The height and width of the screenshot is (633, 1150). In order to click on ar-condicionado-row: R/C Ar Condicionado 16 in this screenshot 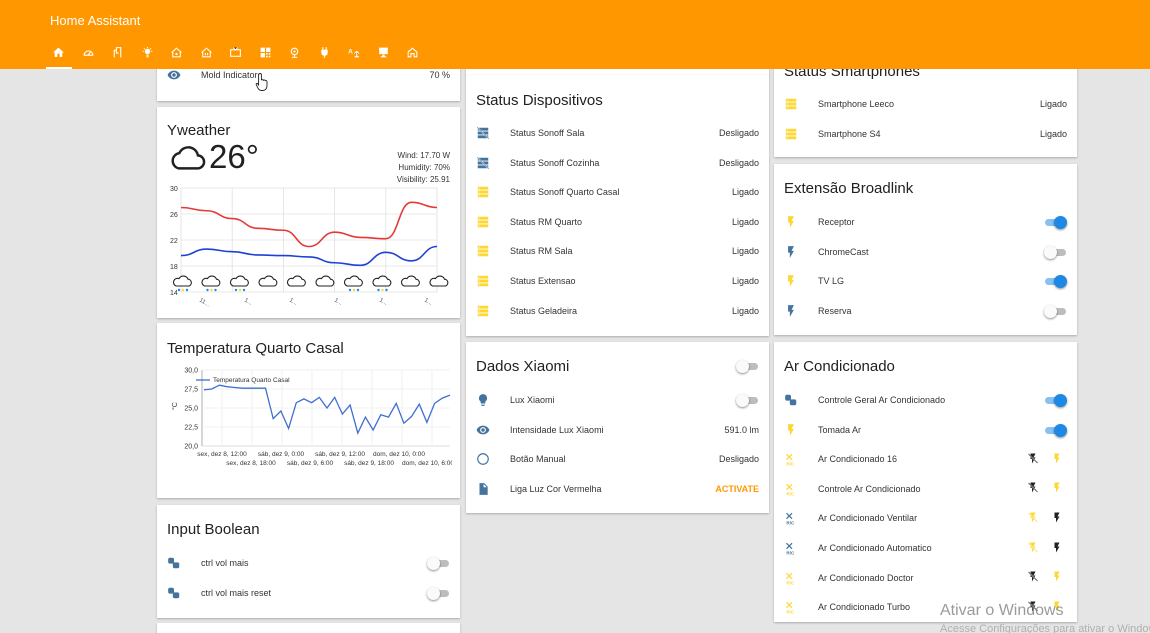, I will do `click(925, 459)`.